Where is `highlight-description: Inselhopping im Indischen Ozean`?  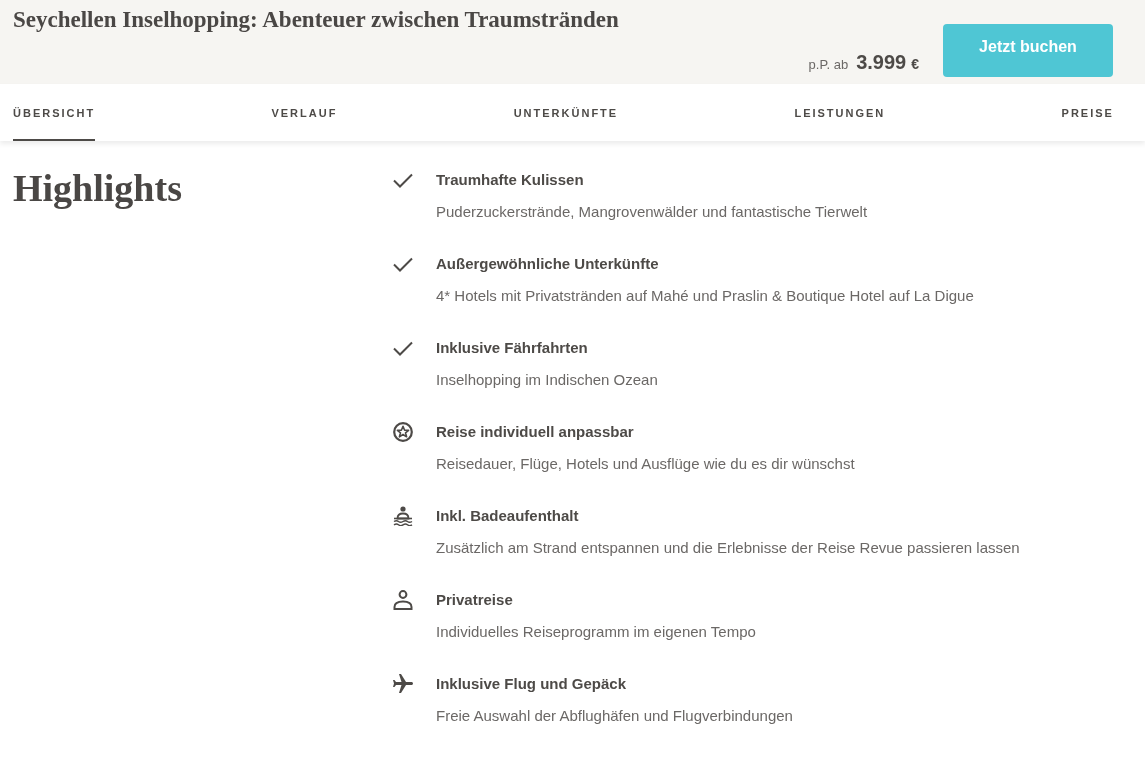
highlight-description: Inselhopping im Indischen Ozean is located at coordinates (547, 380).